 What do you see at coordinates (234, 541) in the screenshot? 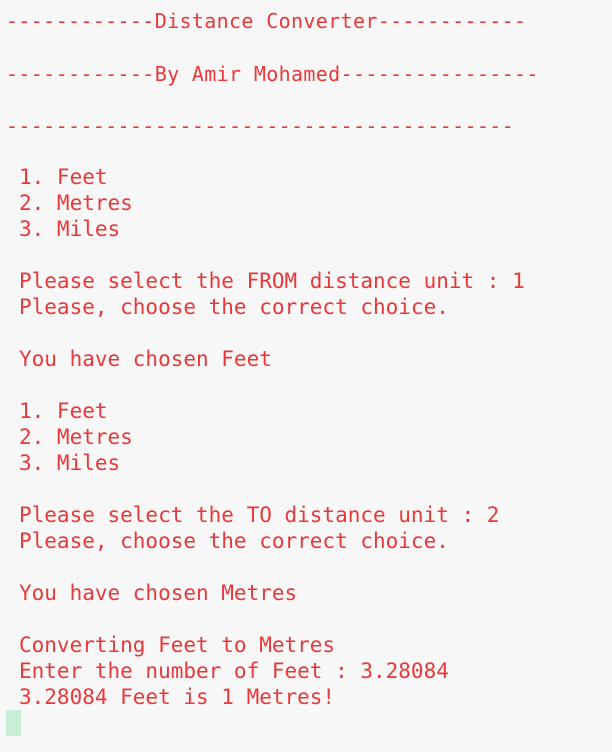
I see `to-correct-choice-notice: Please, choose the correct choice.` at bounding box center [234, 541].